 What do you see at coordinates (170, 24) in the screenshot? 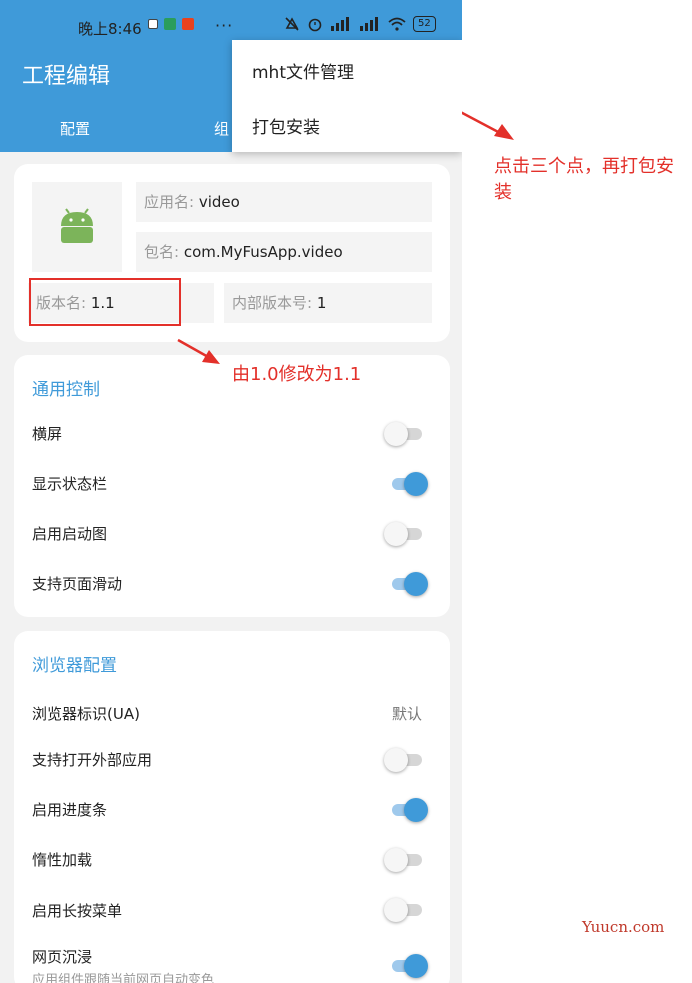
I see `app-notification-icon` at bounding box center [170, 24].